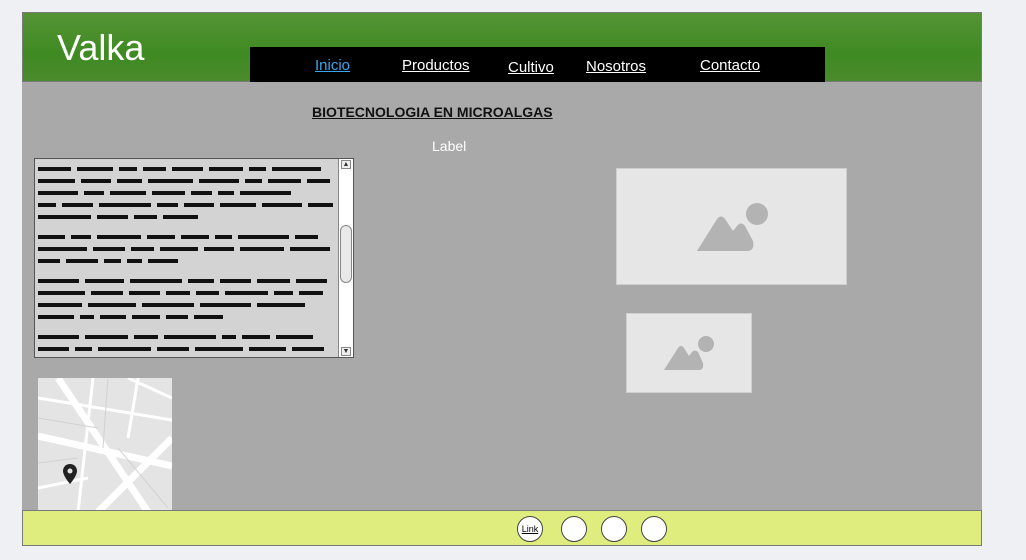  What do you see at coordinates (346, 254) in the screenshot?
I see `scroll-thumb` at bounding box center [346, 254].